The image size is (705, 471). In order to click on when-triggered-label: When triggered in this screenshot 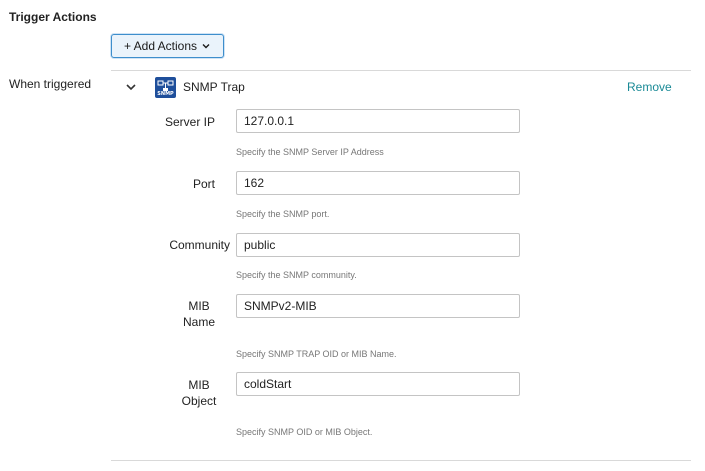, I will do `click(50, 84)`.